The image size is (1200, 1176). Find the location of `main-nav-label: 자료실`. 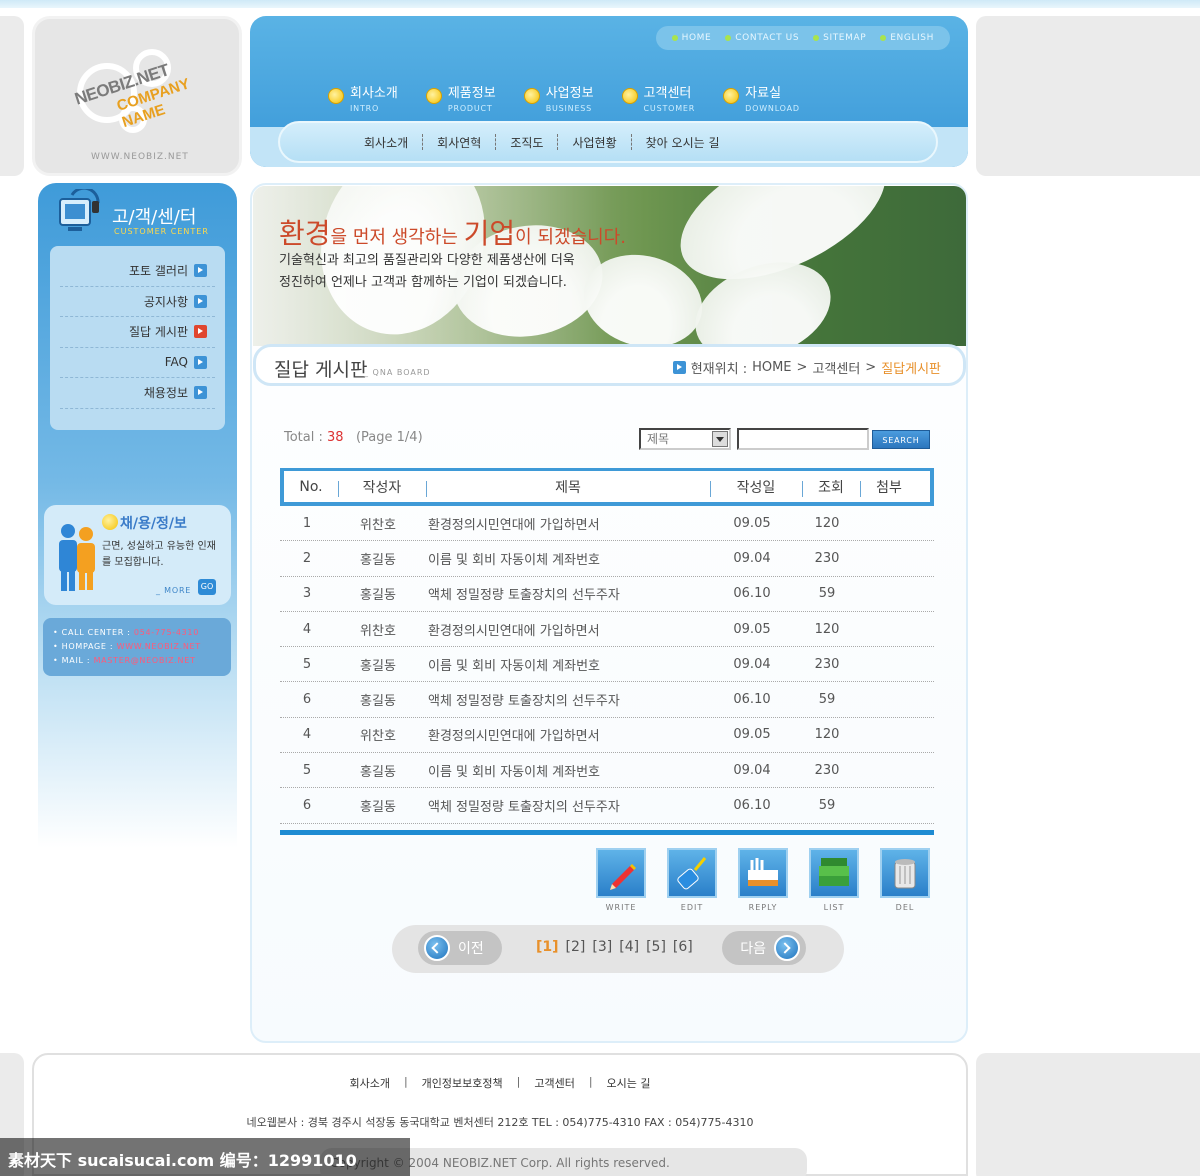

main-nav-label: 자료실 is located at coordinates (763, 93).